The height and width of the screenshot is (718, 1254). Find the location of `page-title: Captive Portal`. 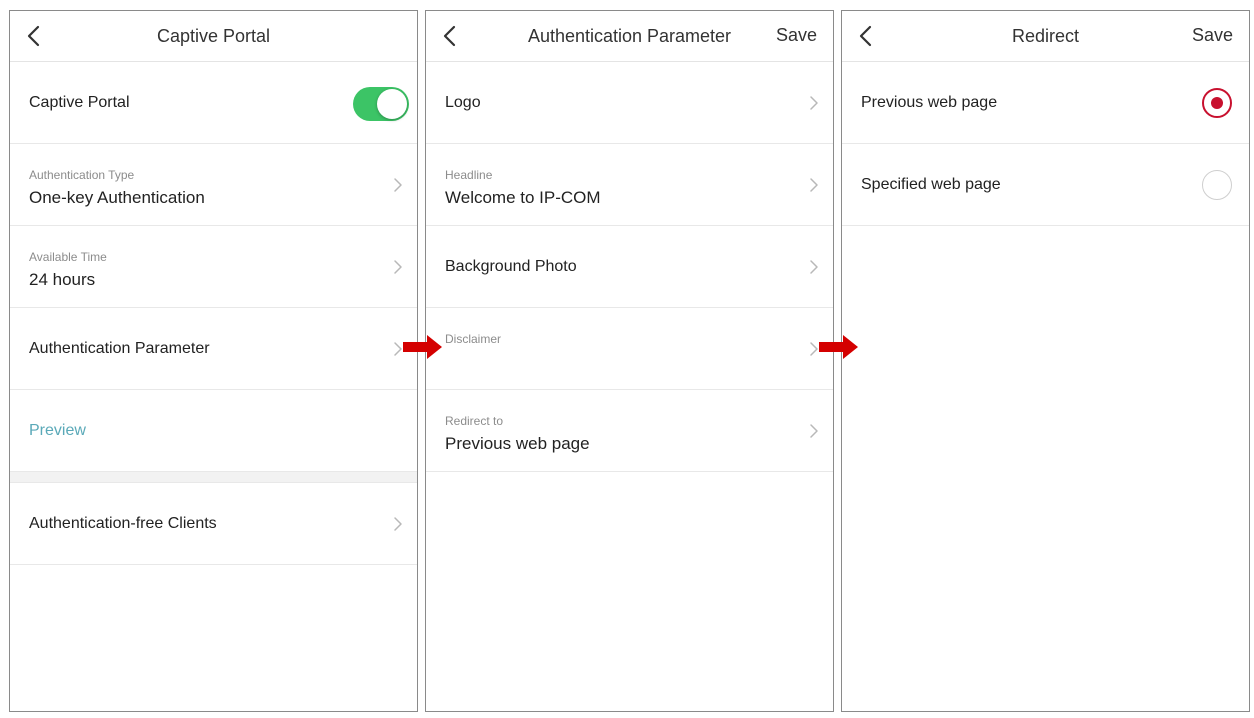

page-title: Captive Portal is located at coordinates (213, 36).